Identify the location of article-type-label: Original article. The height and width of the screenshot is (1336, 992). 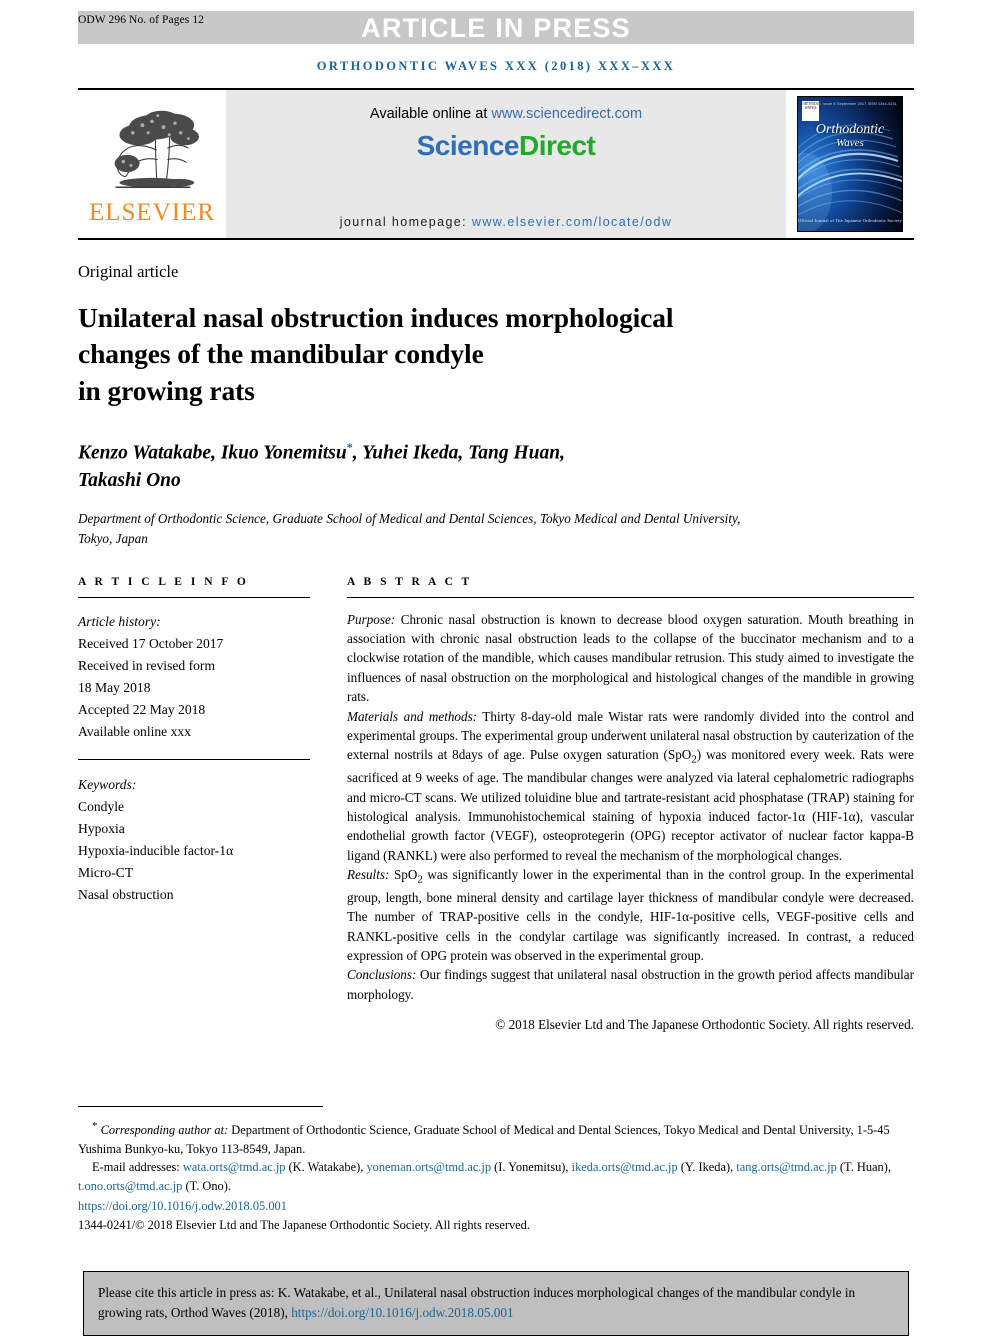
(128, 271).